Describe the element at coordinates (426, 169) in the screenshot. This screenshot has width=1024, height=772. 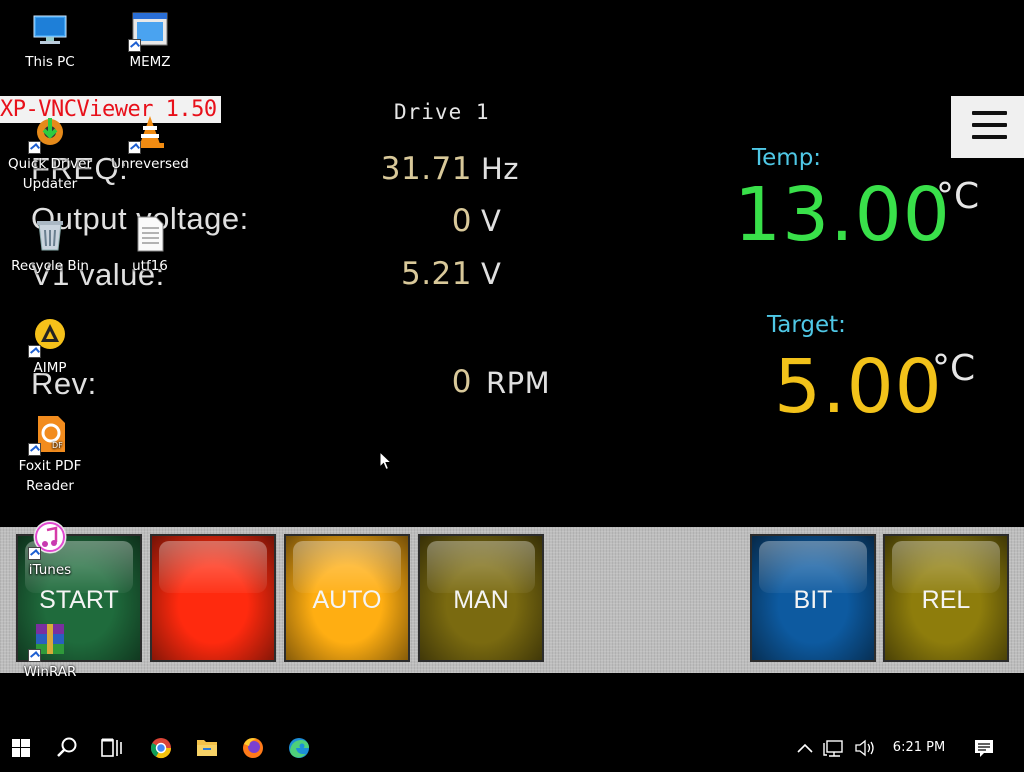
I see `freq-value: 31.71` at that location.